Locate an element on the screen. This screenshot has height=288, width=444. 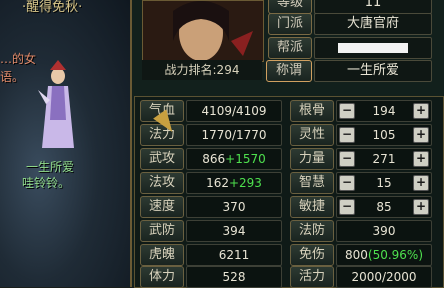
wisdom-plus-button: + is located at coordinates (421, 183).